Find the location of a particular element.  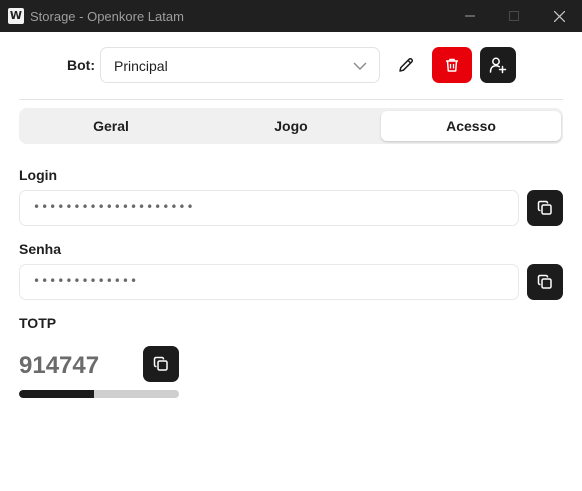

bot-select: Principal is located at coordinates (240, 65).